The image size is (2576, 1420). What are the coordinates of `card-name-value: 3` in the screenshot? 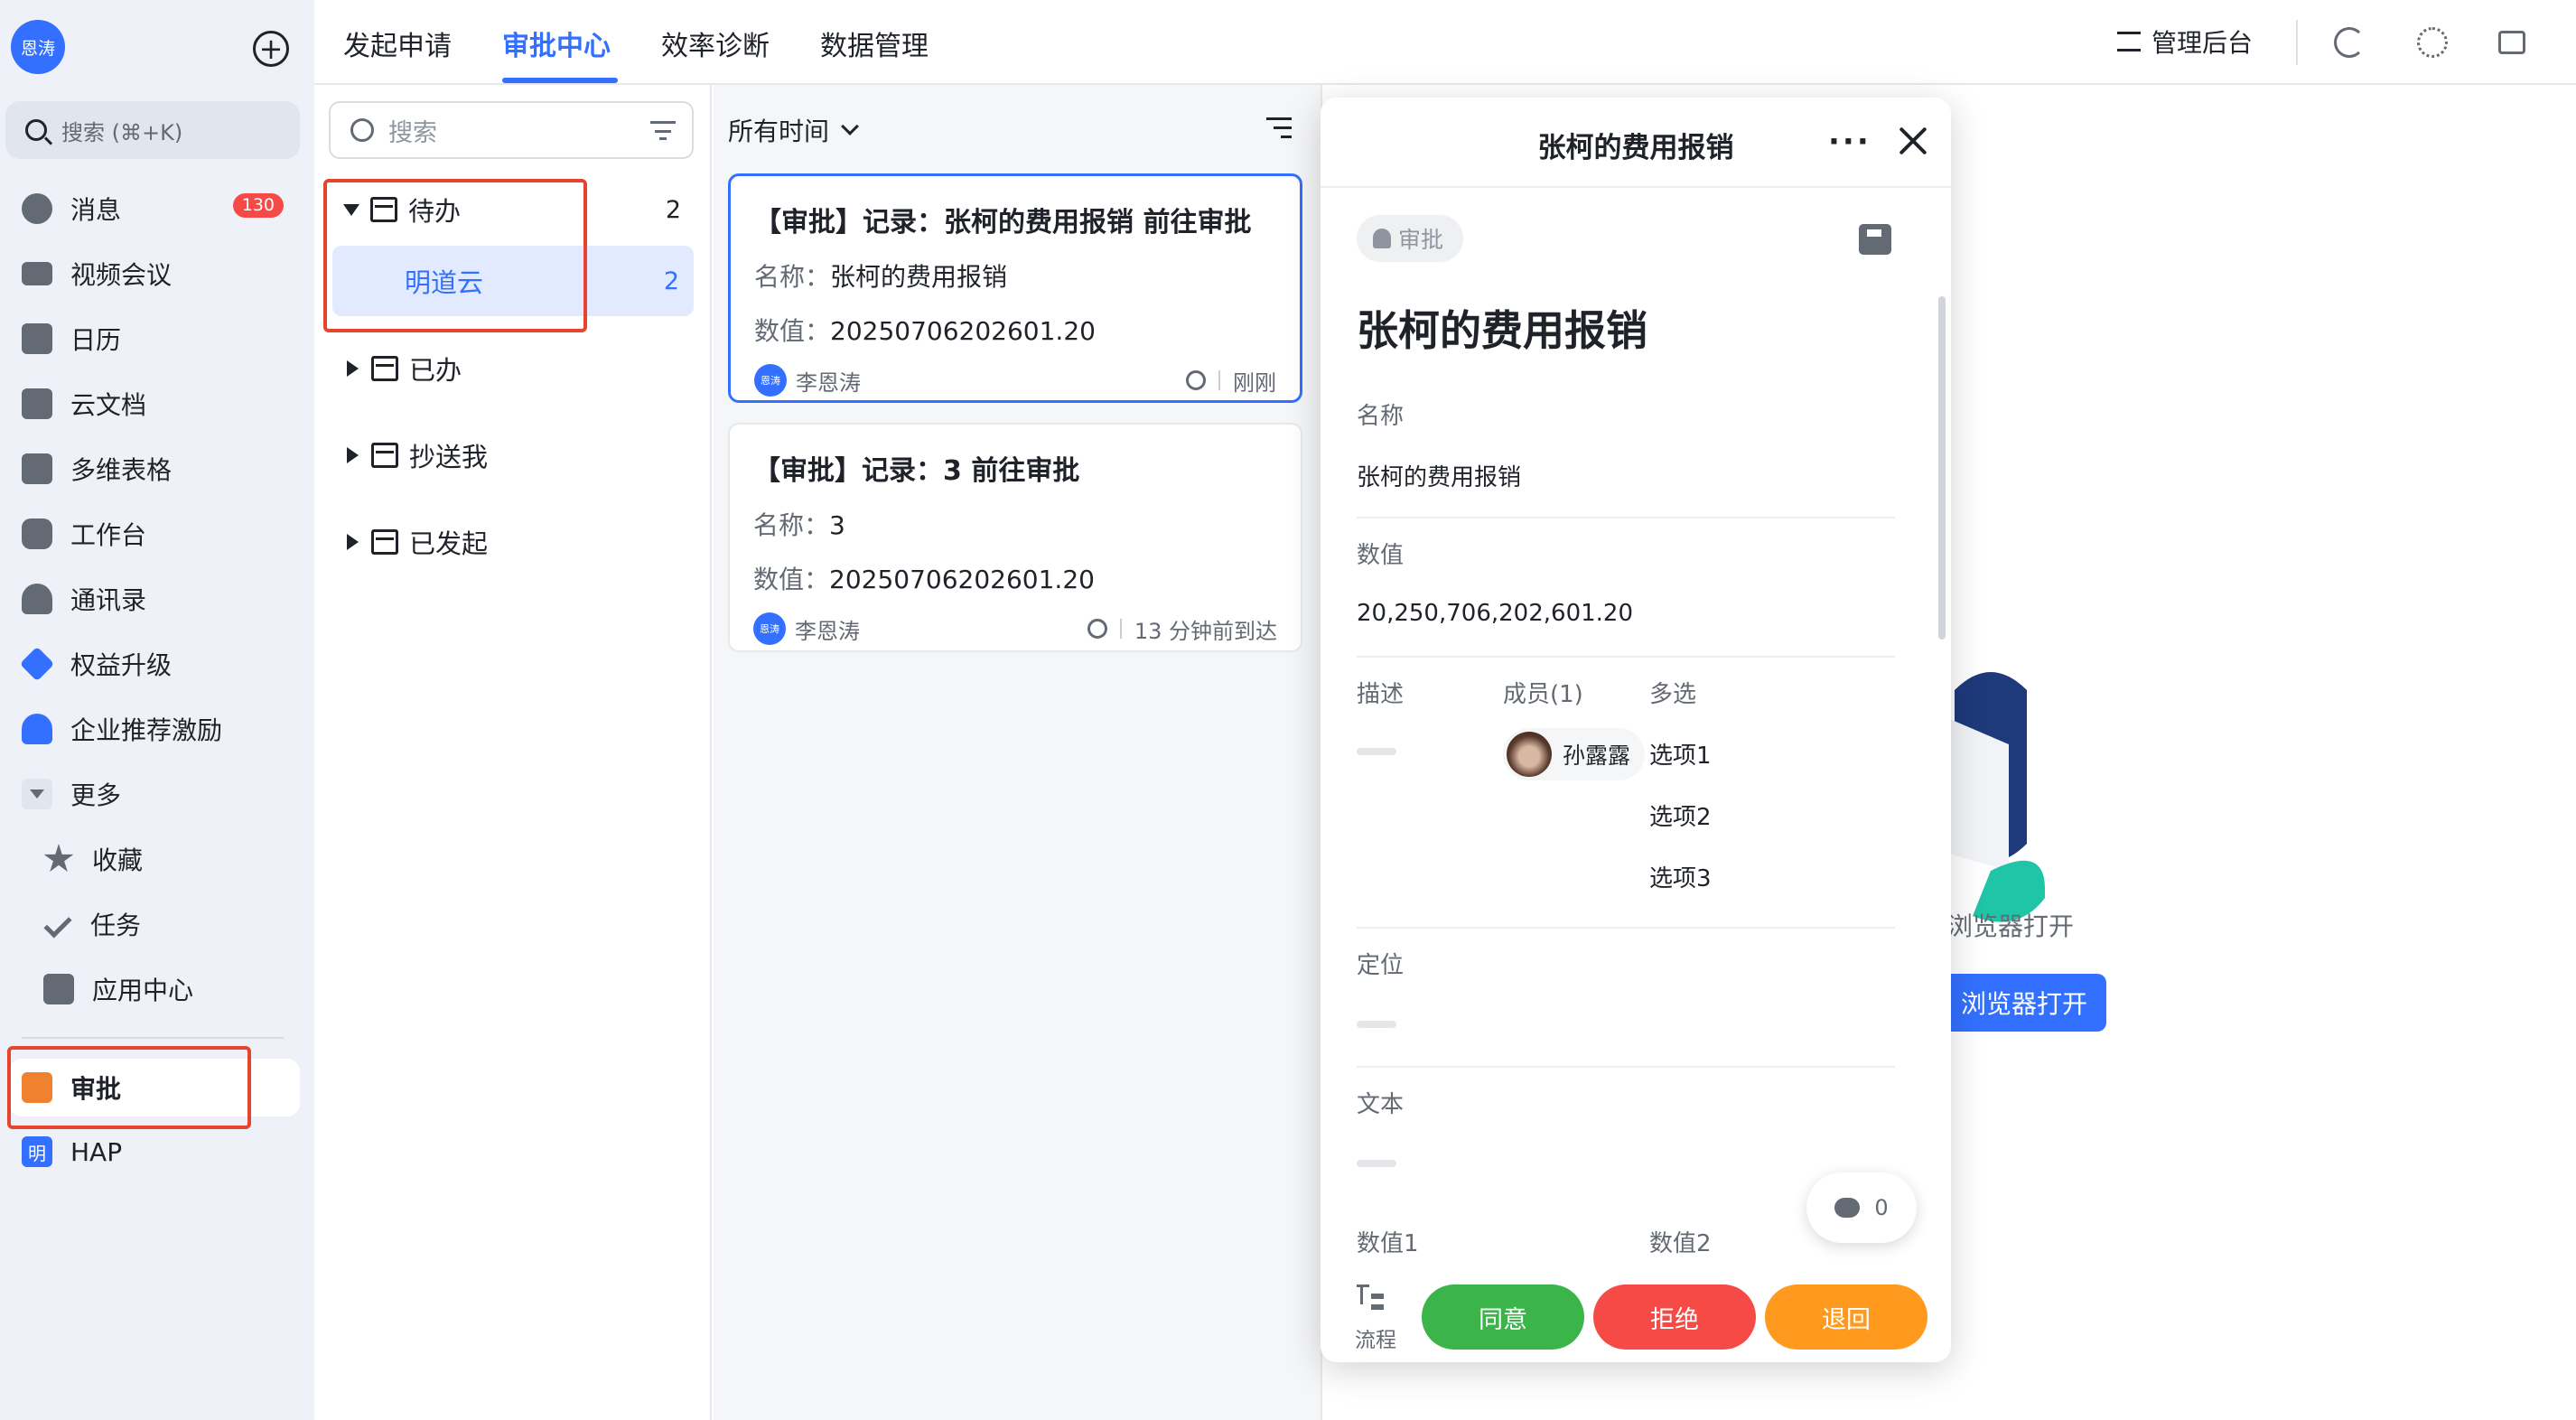 It's located at (837, 525).